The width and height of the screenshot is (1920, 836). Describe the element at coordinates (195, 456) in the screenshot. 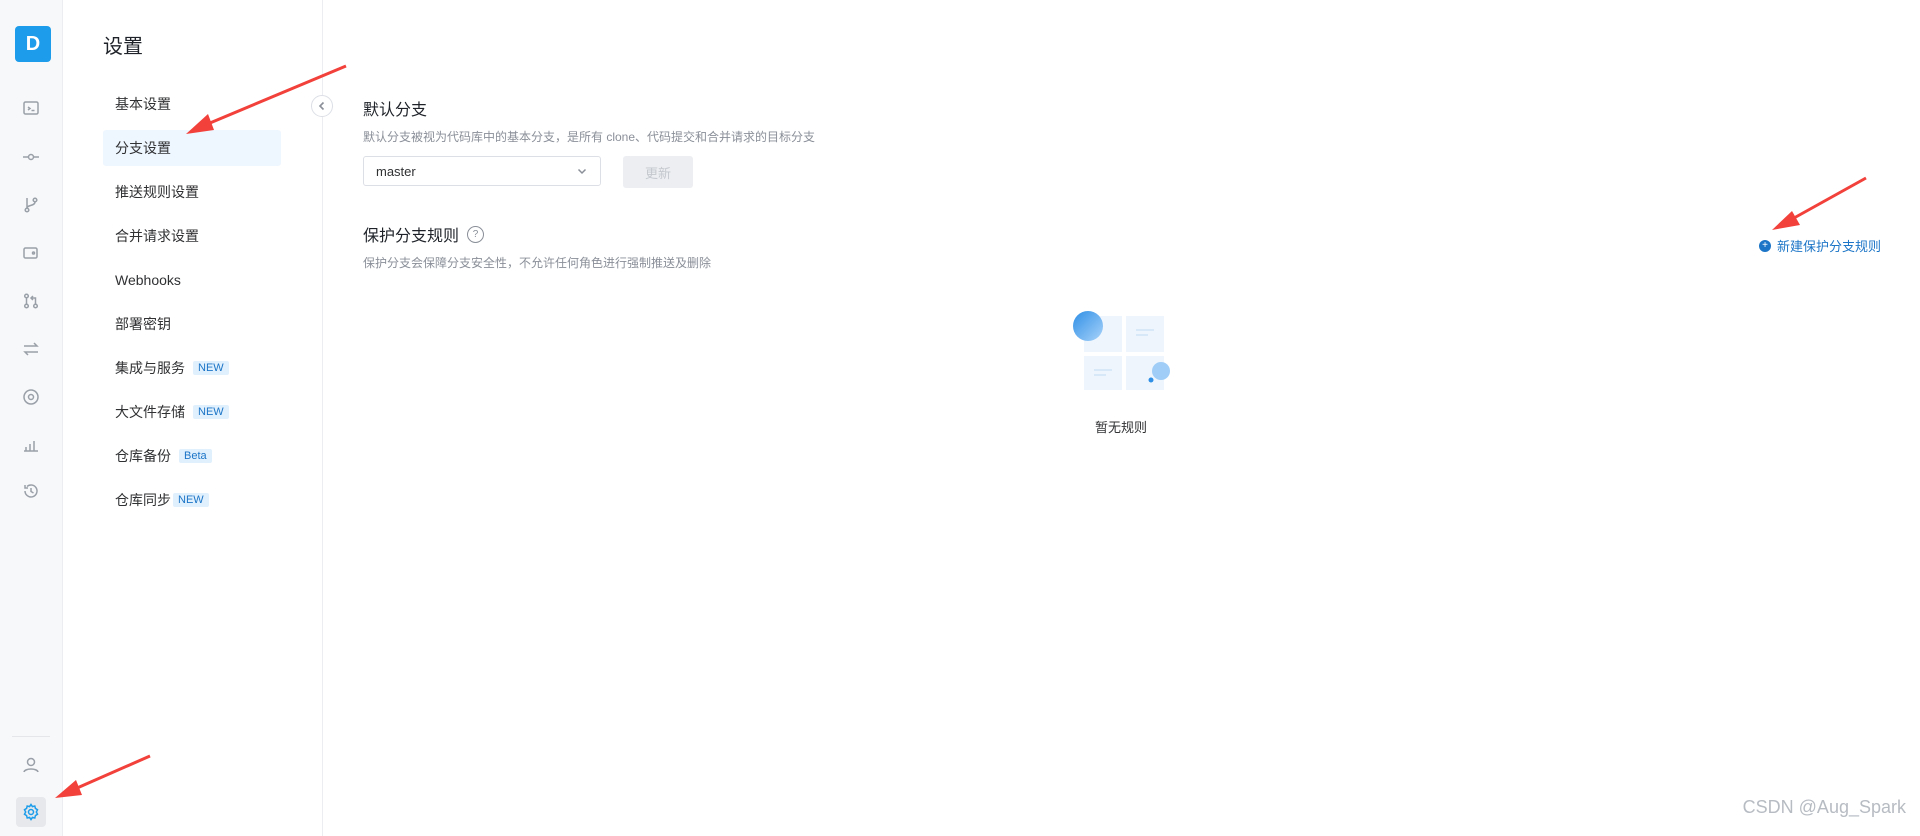

I see `beta-badge: Beta` at that location.